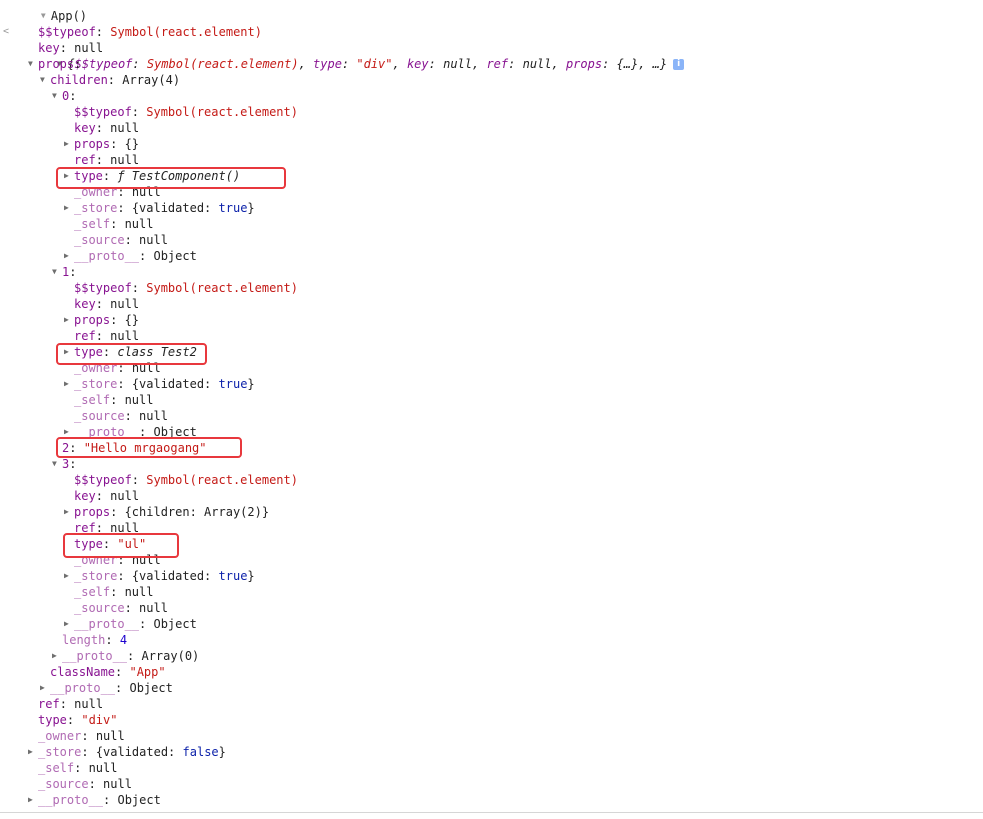  Describe the element at coordinates (110, 80) in the screenshot. I see `tree-row: ▼ children: Array(4)` at that location.